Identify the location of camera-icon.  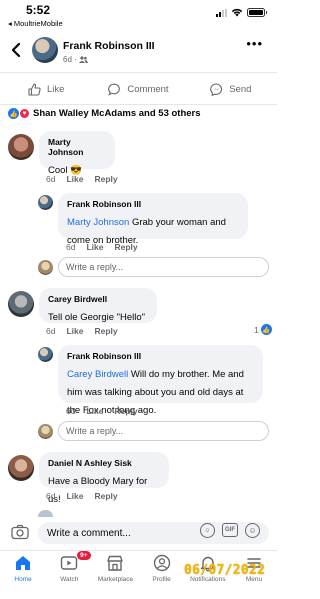
(20, 532).